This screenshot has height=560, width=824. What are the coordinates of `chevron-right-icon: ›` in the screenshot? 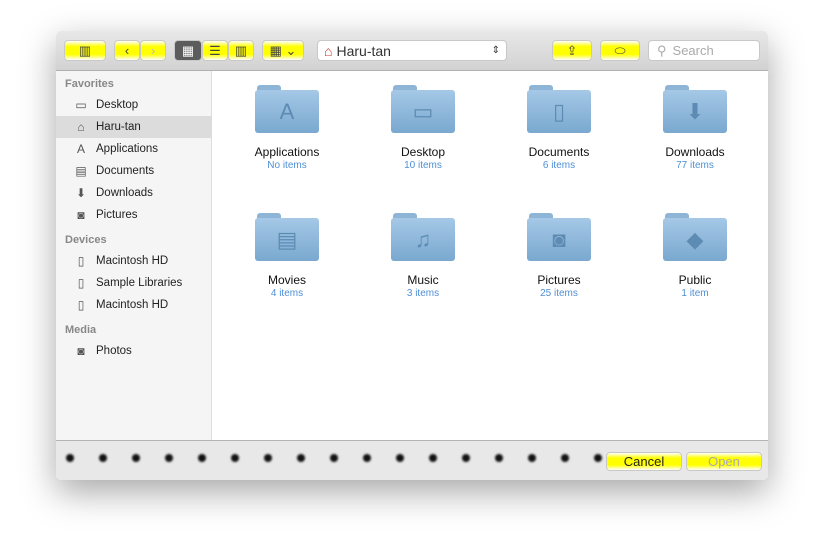 It's located at (153, 50).